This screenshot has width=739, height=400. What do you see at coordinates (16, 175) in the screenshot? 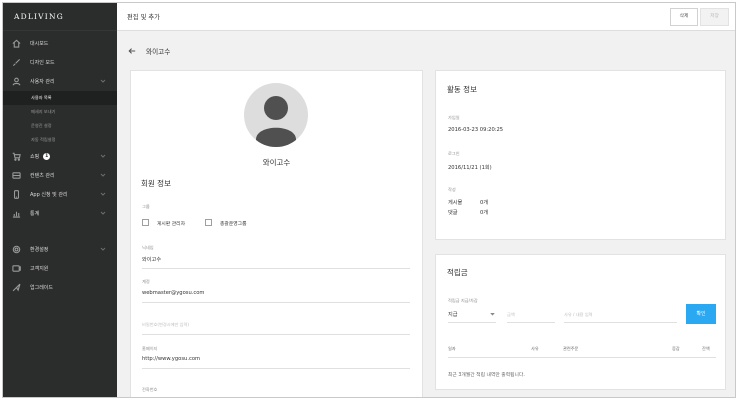
I see `content-icon` at bounding box center [16, 175].